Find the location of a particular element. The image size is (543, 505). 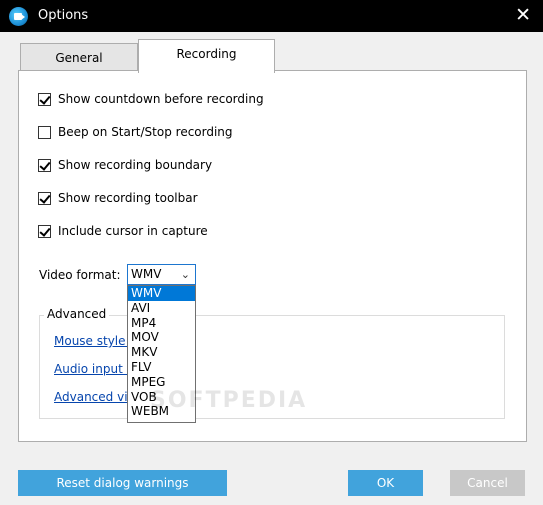

option-boundary: Show recording boundary is located at coordinates (125, 165).